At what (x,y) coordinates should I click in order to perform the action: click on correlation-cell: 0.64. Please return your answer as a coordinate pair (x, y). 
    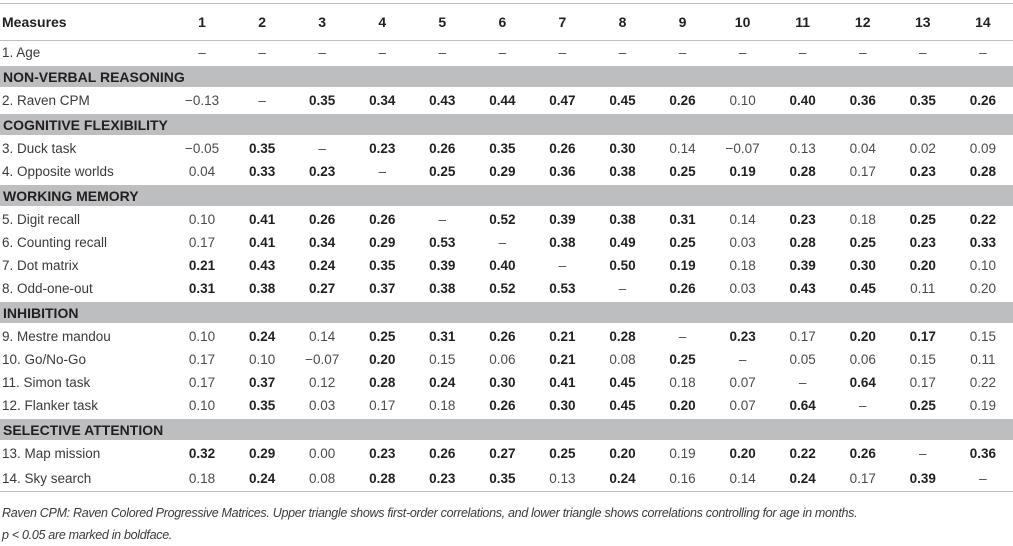
    Looking at the image, I should click on (862, 382).